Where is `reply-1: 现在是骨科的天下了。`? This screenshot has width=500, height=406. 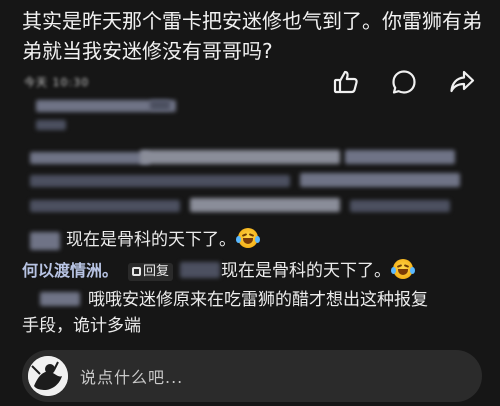 reply-1: 现在是骨科的天下了。 is located at coordinates (163, 240).